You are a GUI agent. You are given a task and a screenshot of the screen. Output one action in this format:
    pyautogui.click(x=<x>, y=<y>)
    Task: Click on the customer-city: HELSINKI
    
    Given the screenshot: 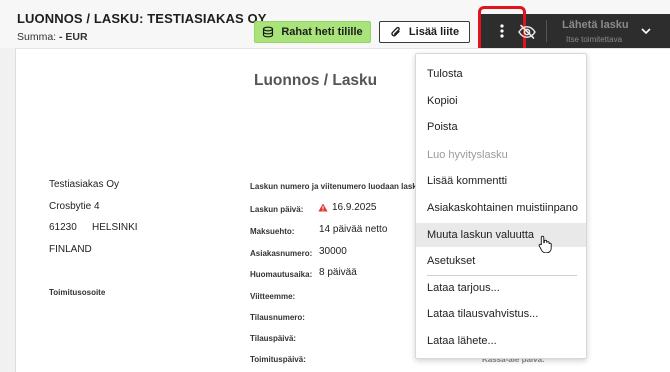 What is the action you would take?
    pyautogui.click(x=115, y=227)
    